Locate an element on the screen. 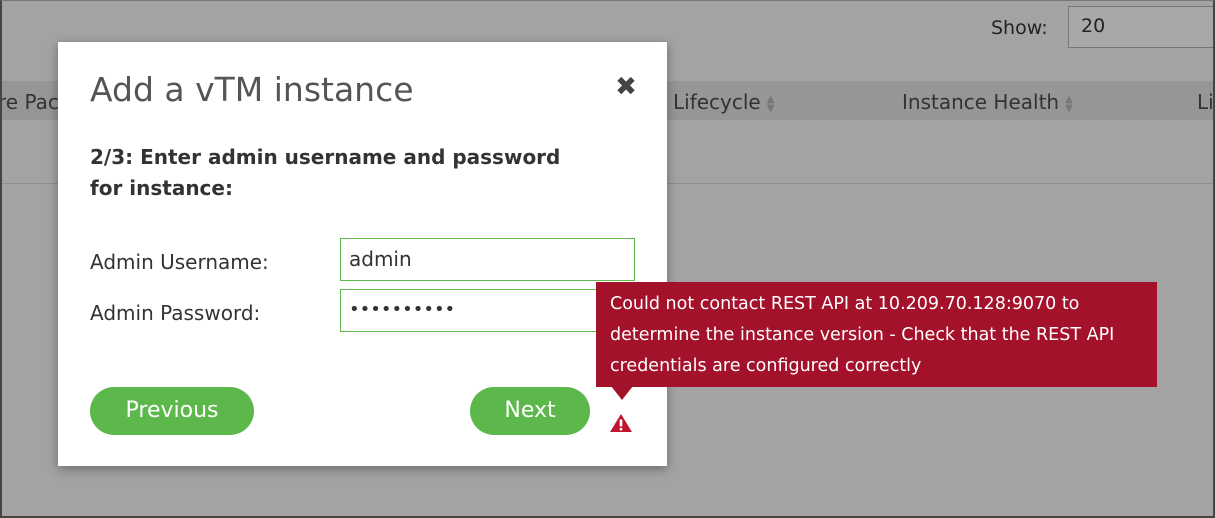 Image resolution: width=1215 pixels, height=518 pixels. admin-password-input: •••••••••• is located at coordinates (487, 310).